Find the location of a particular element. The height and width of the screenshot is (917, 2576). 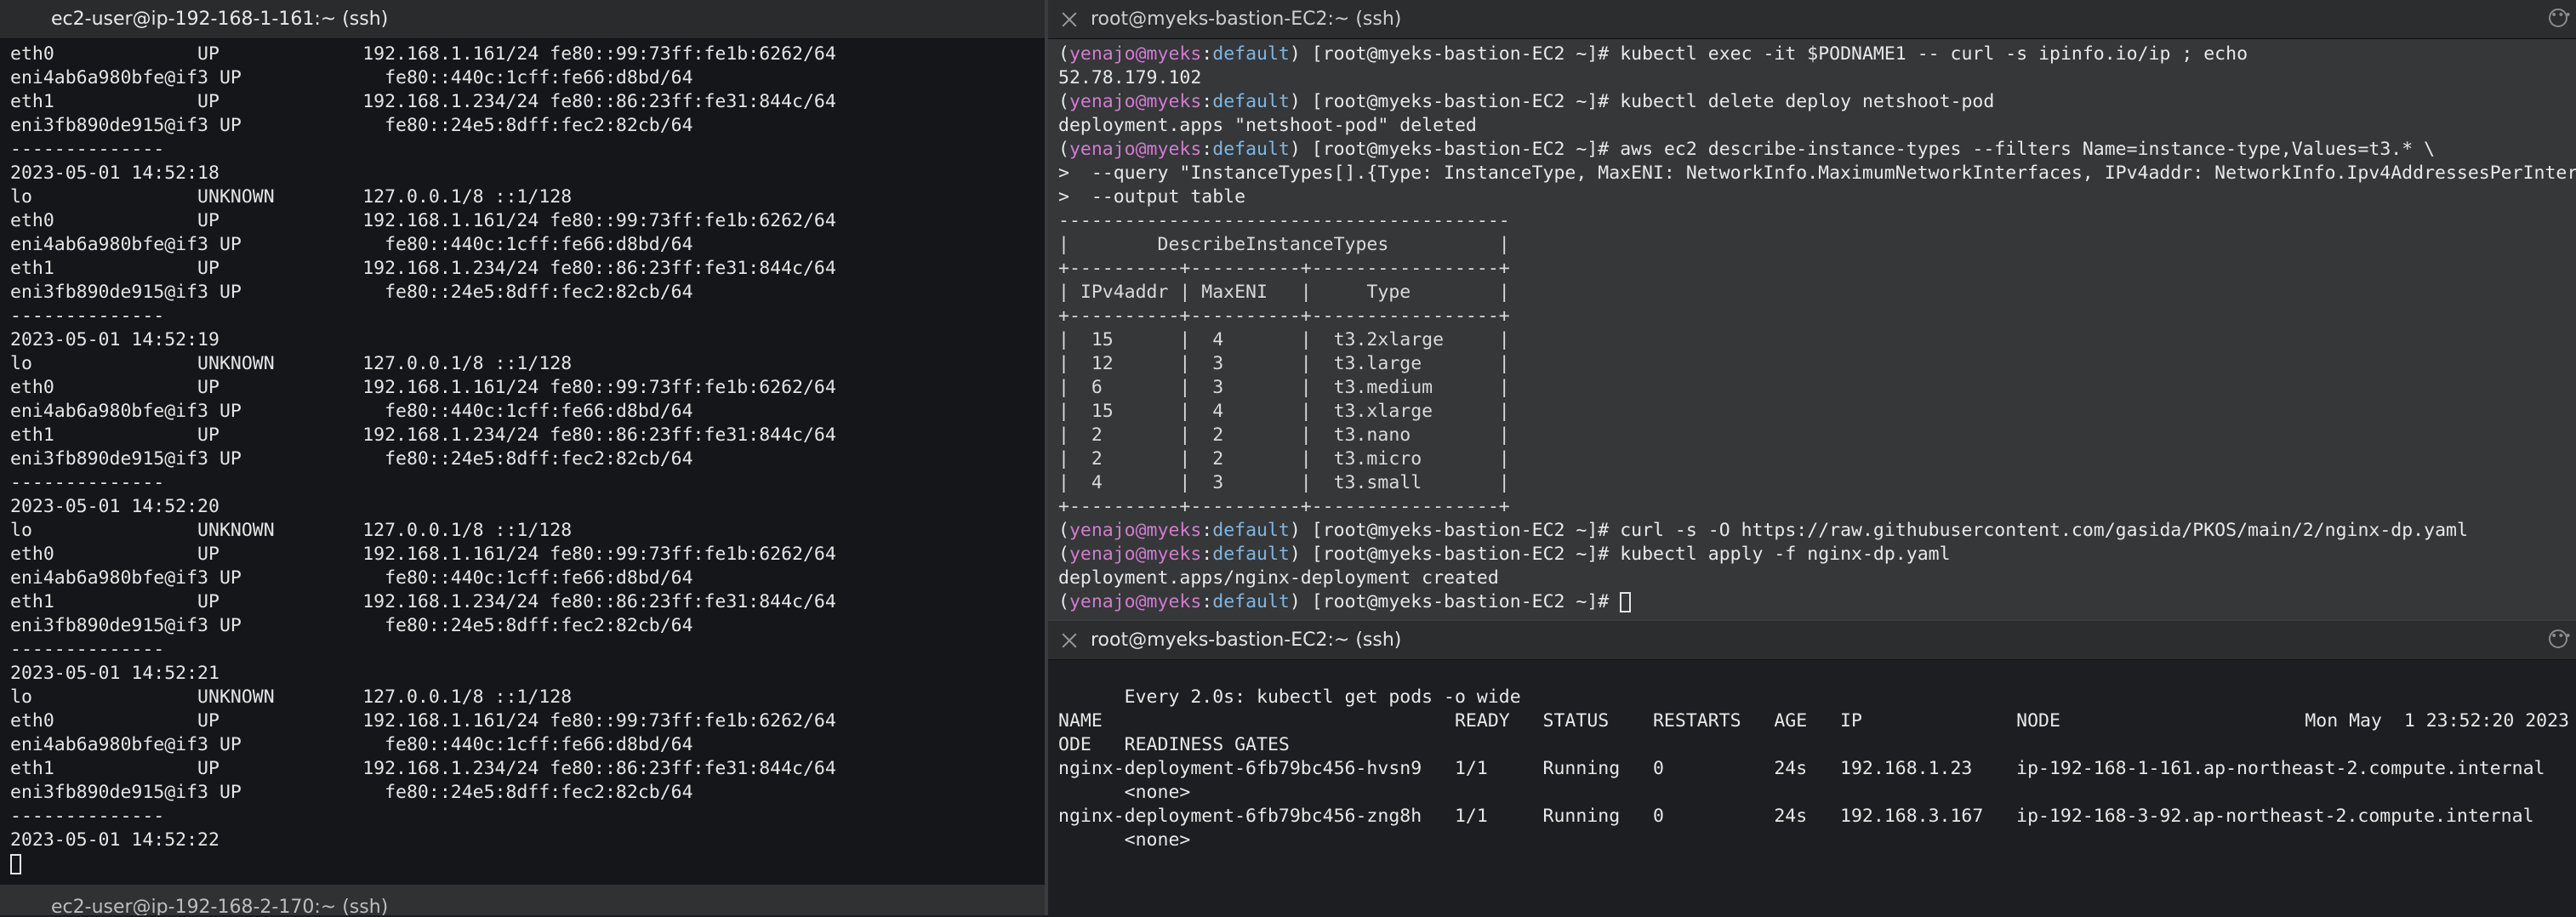

terminal-line: 2023-05-01 14:52:18 is located at coordinates (114, 173).